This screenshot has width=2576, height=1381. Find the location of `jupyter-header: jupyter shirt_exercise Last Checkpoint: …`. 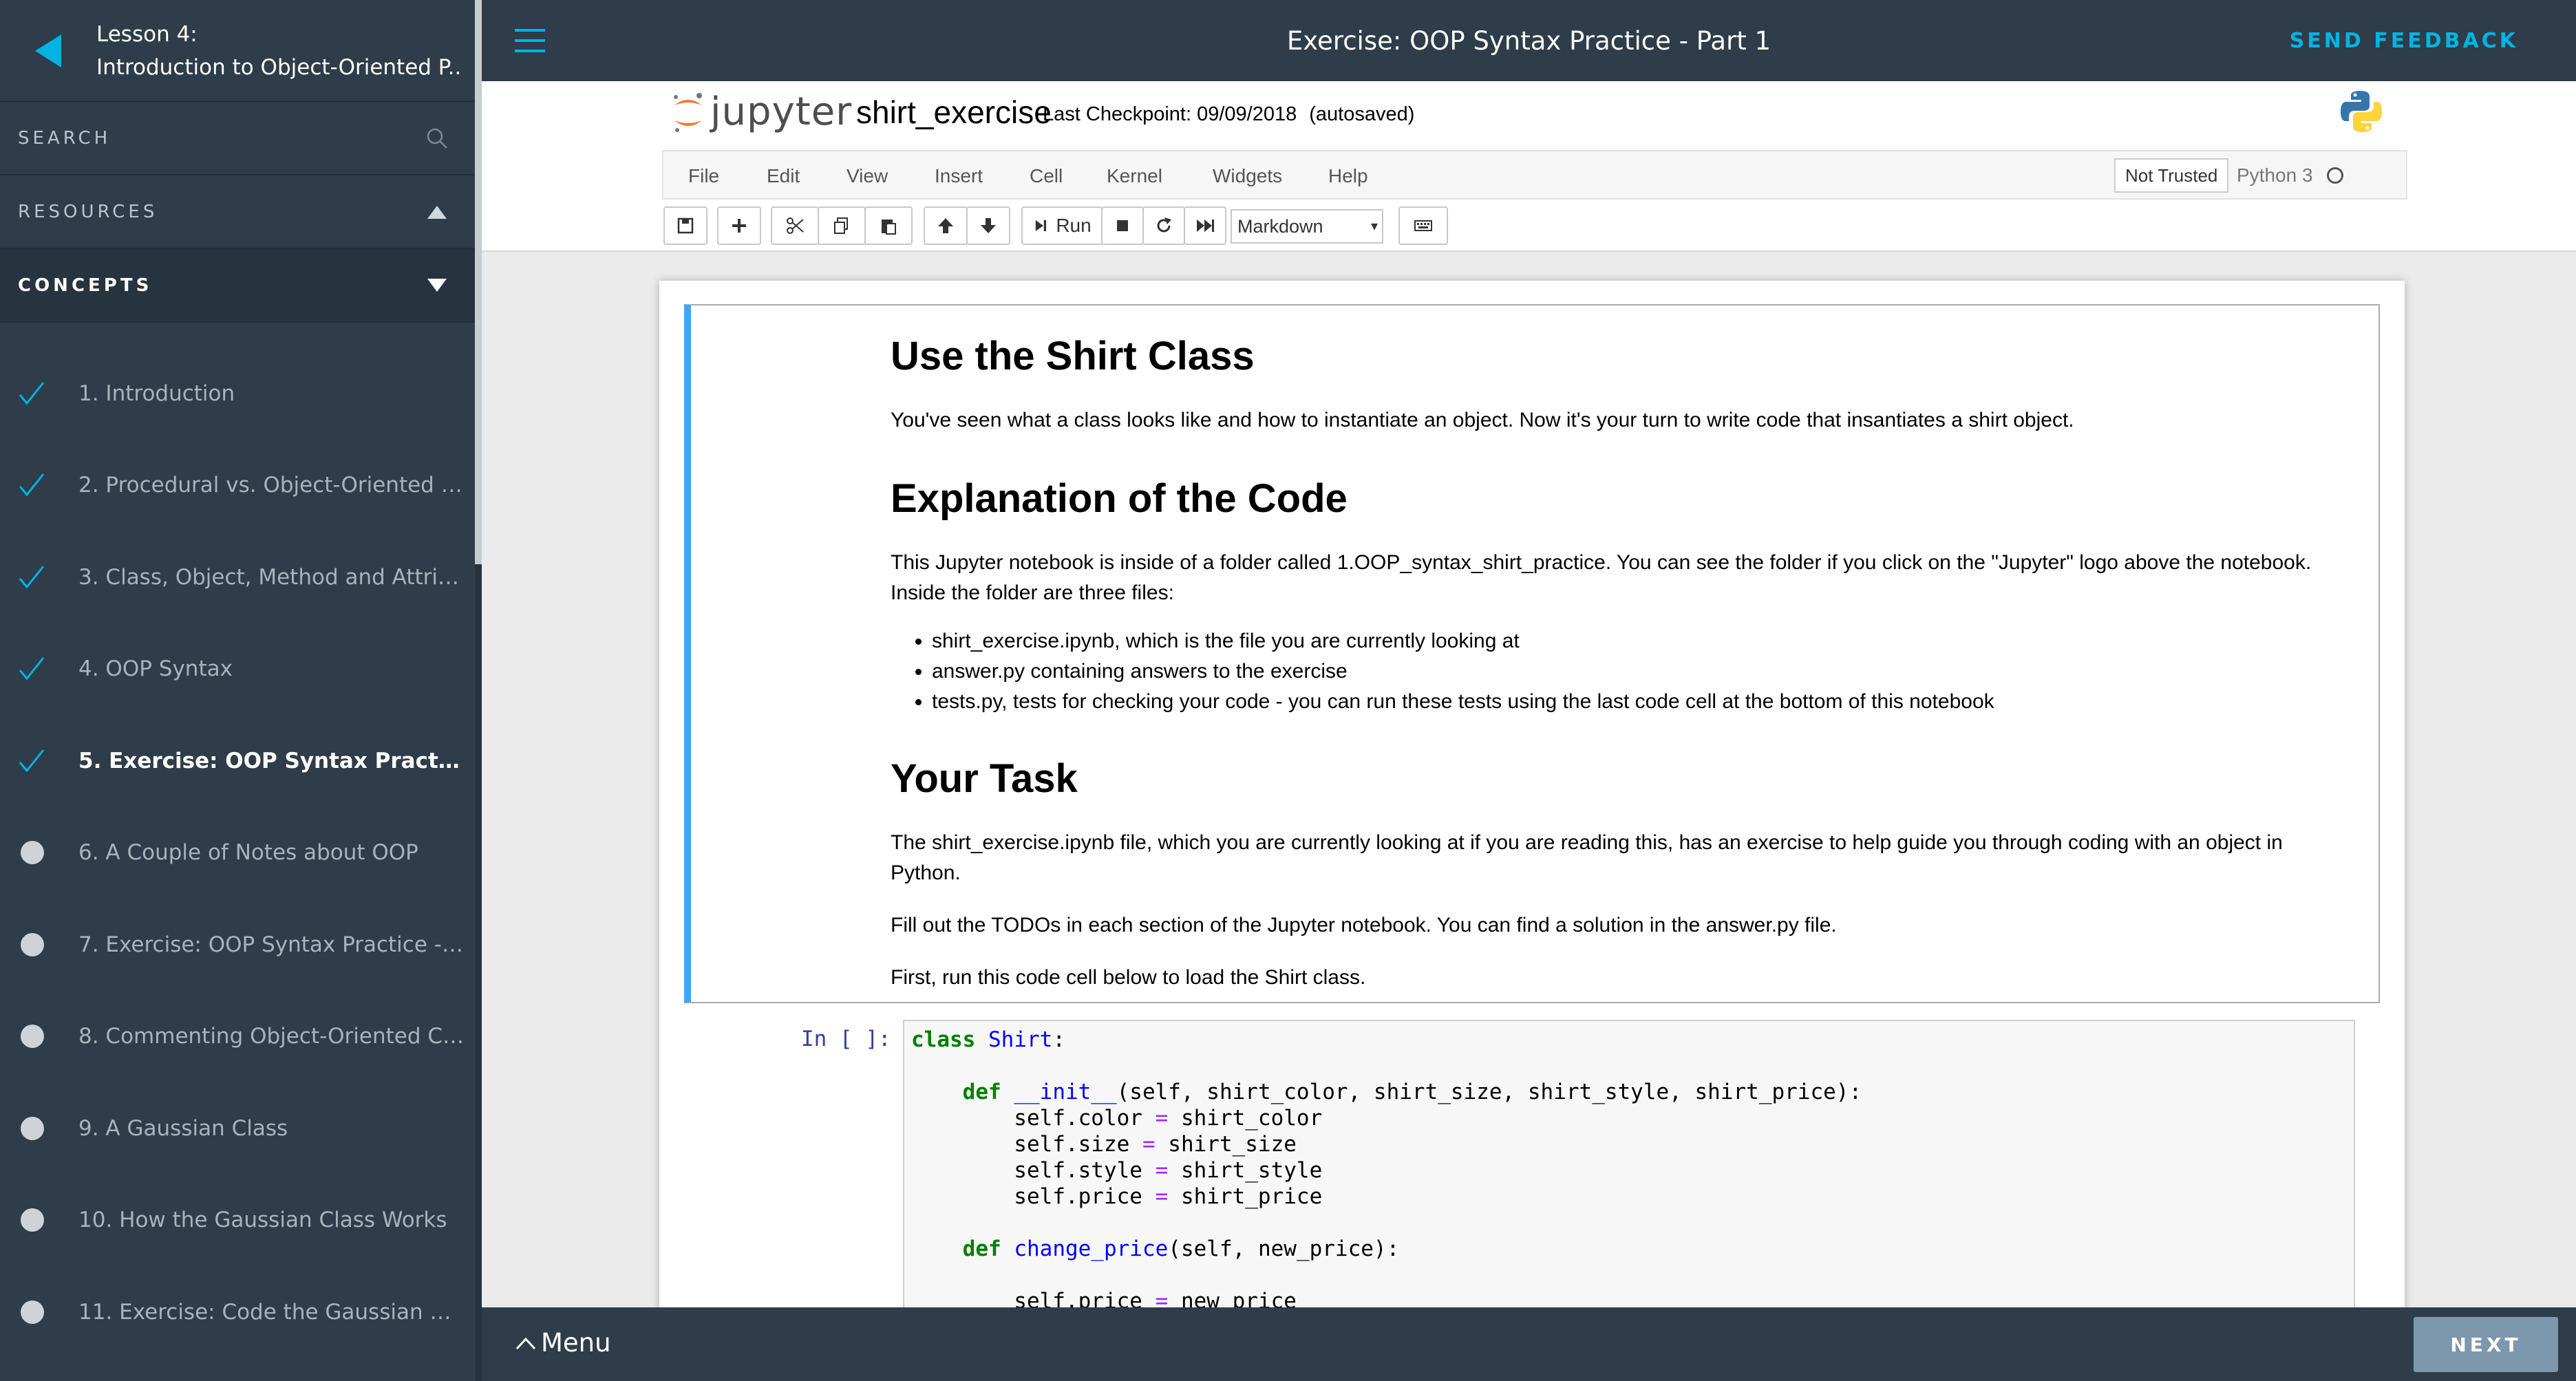

jupyter-header: jupyter shirt_exercise Last Checkpoint: … is located at coordinates (1529, 166).